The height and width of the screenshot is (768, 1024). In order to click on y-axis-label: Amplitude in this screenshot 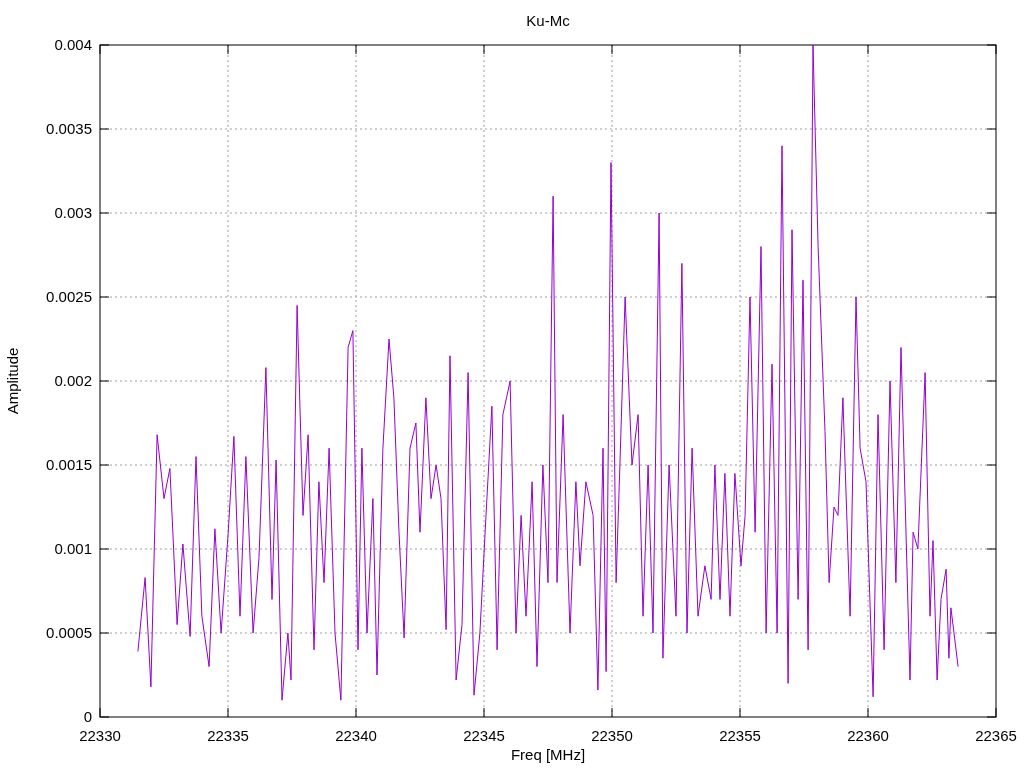, I will do `click(12, 381)`.